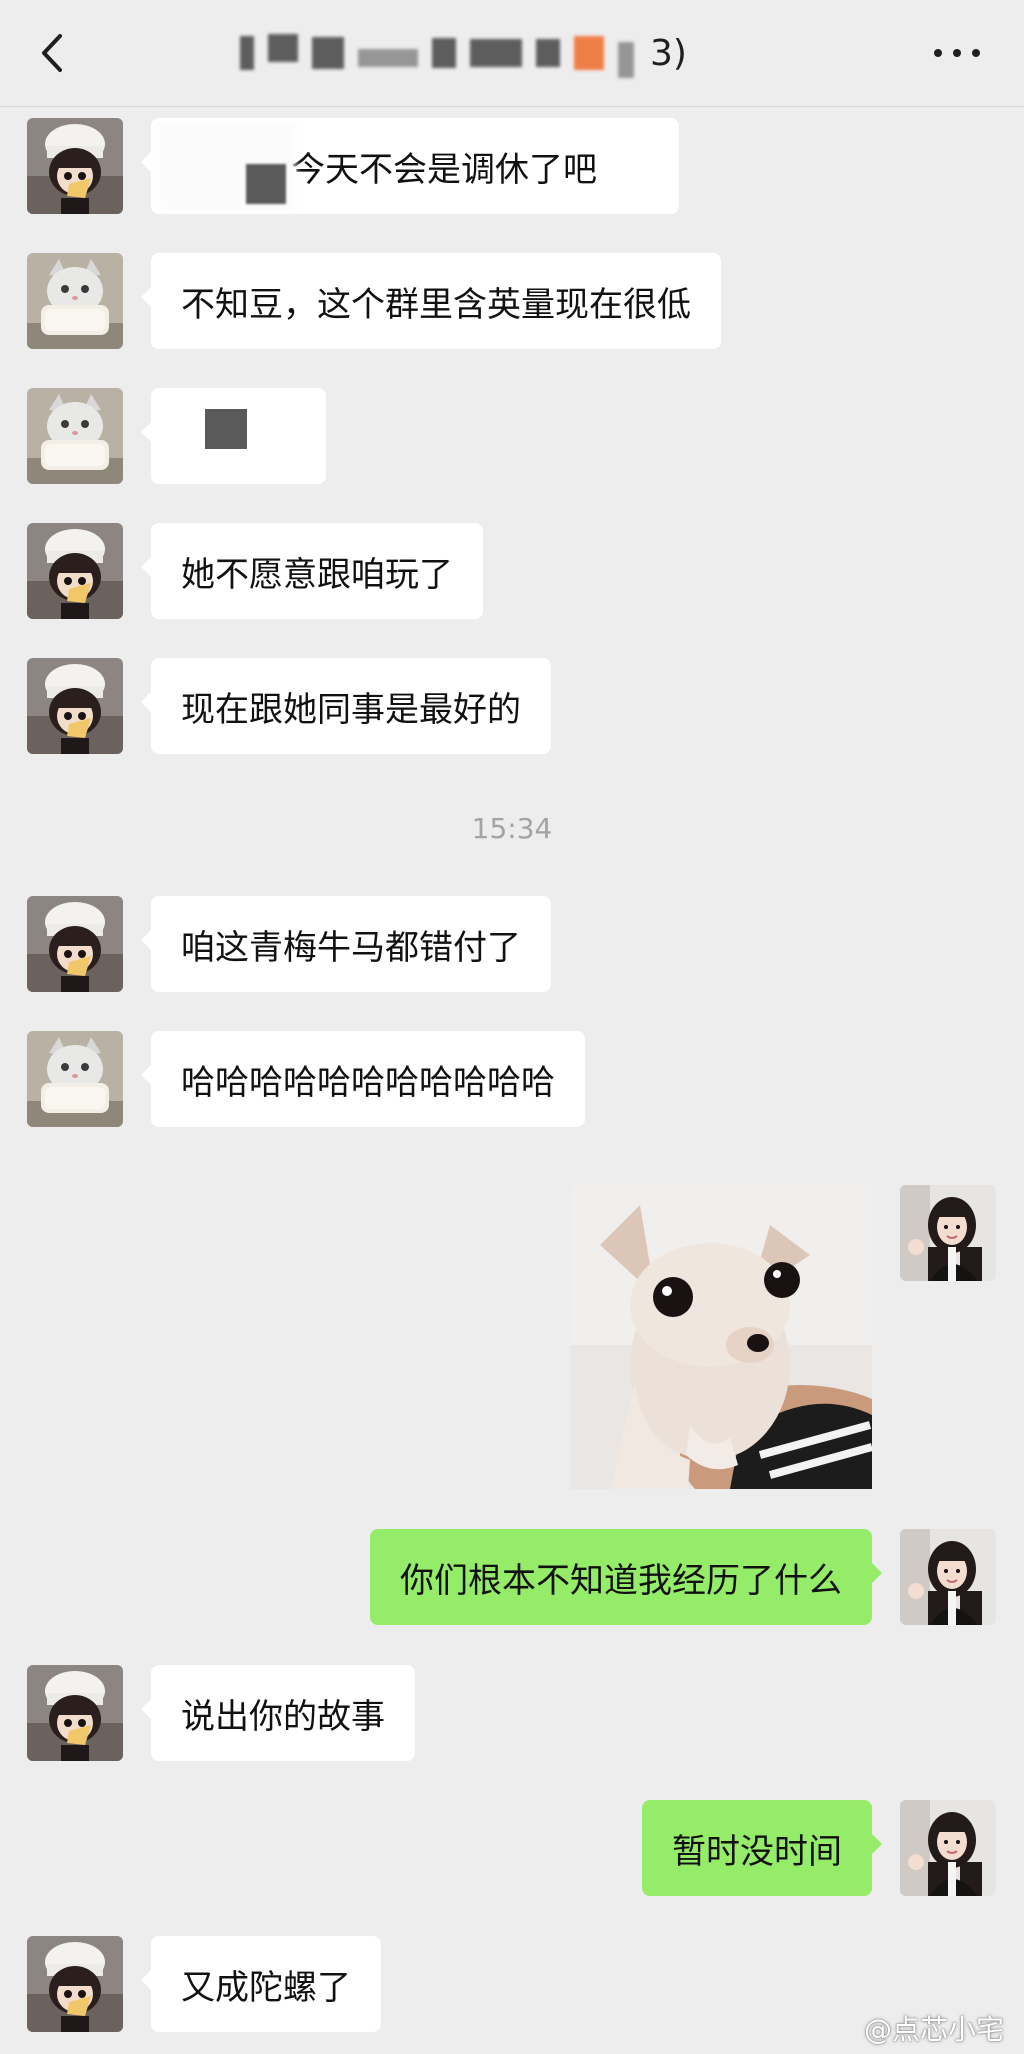  I want to click on message-bubble: 她不愿意跟咱玩了, so click(312, 571).